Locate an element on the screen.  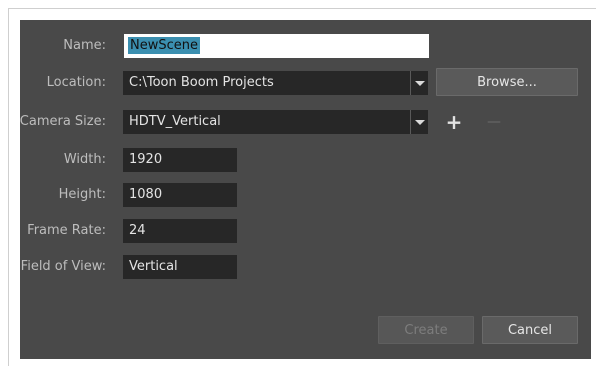
name-label: Name: is located at coordinates (84, 45).